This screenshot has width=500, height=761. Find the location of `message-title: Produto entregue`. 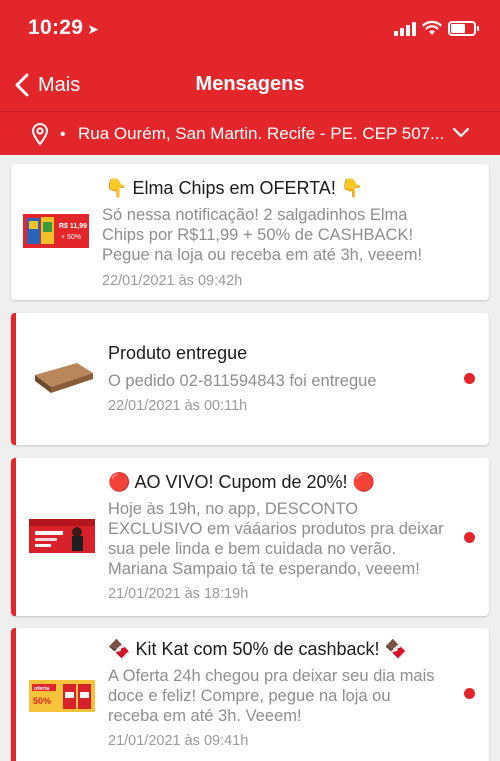

message-title: Produto entregue is located at coordinates (178, 353).